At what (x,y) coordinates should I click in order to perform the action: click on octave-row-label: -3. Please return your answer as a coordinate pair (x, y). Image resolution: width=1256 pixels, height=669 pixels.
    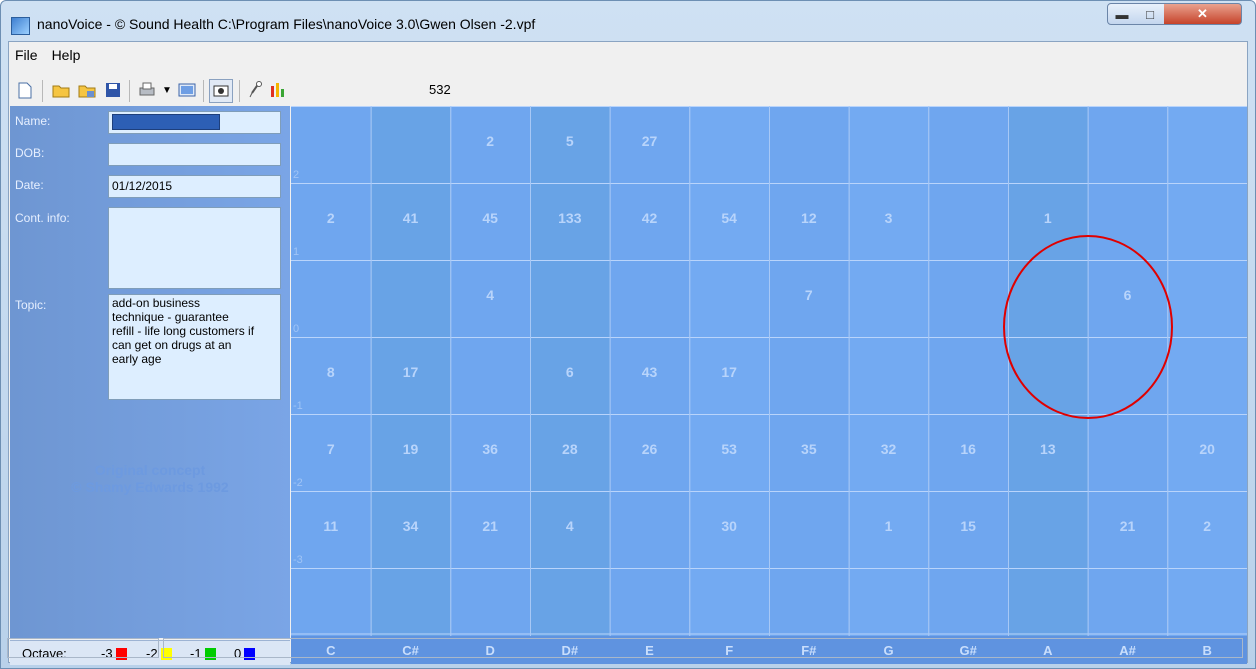
    Looking at the image, I should click on (298, 560).